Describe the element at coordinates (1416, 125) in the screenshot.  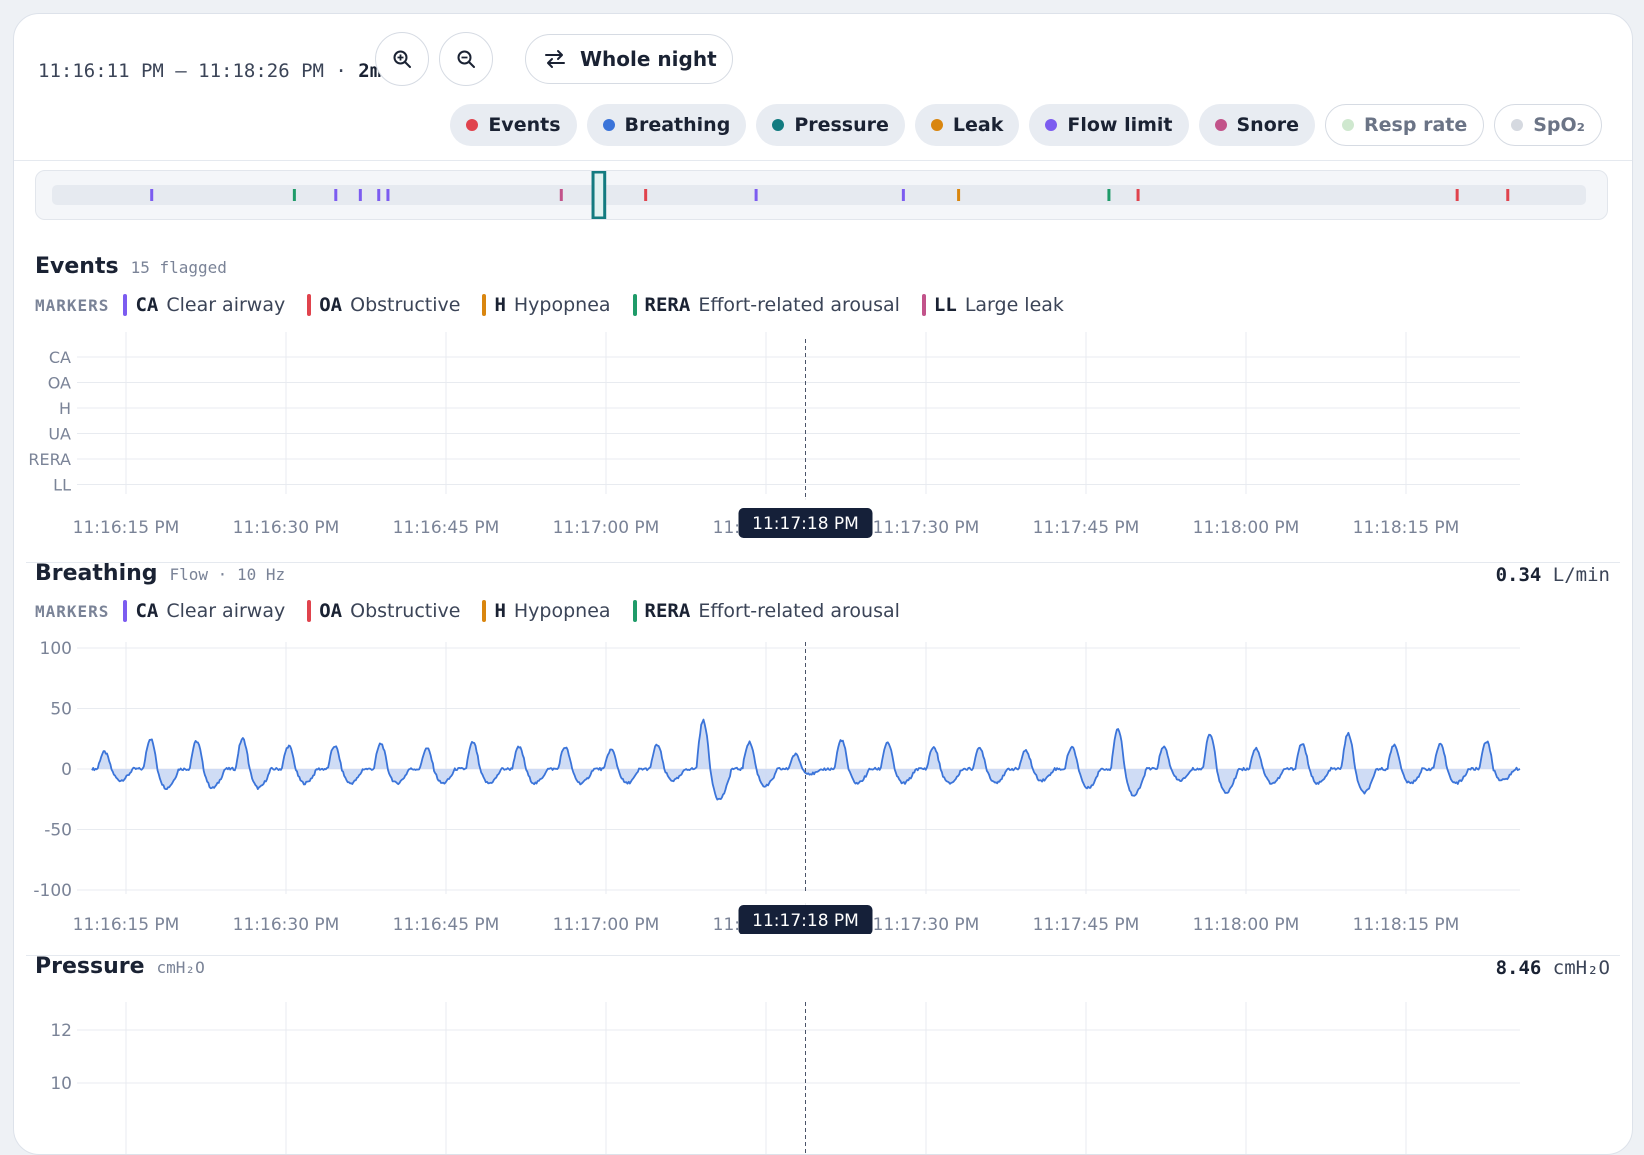
I see `chip-label: Resp rate` at that location.